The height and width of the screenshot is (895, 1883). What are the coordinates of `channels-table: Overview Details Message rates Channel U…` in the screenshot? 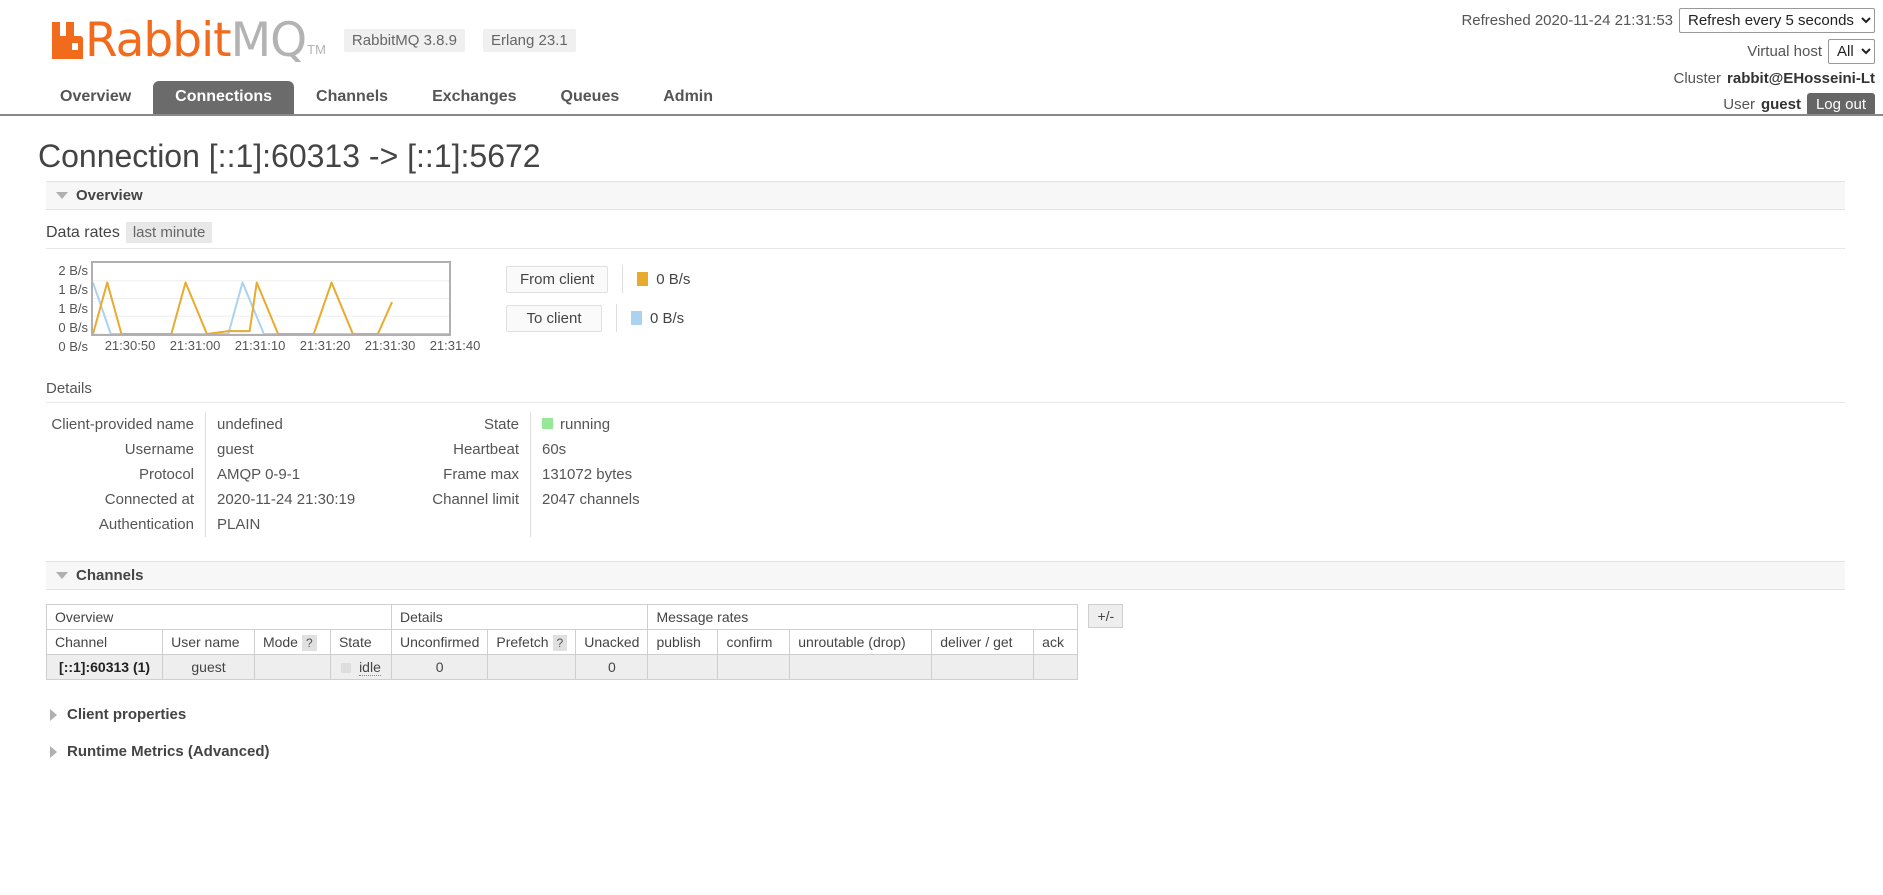 It's located at (562, 642).